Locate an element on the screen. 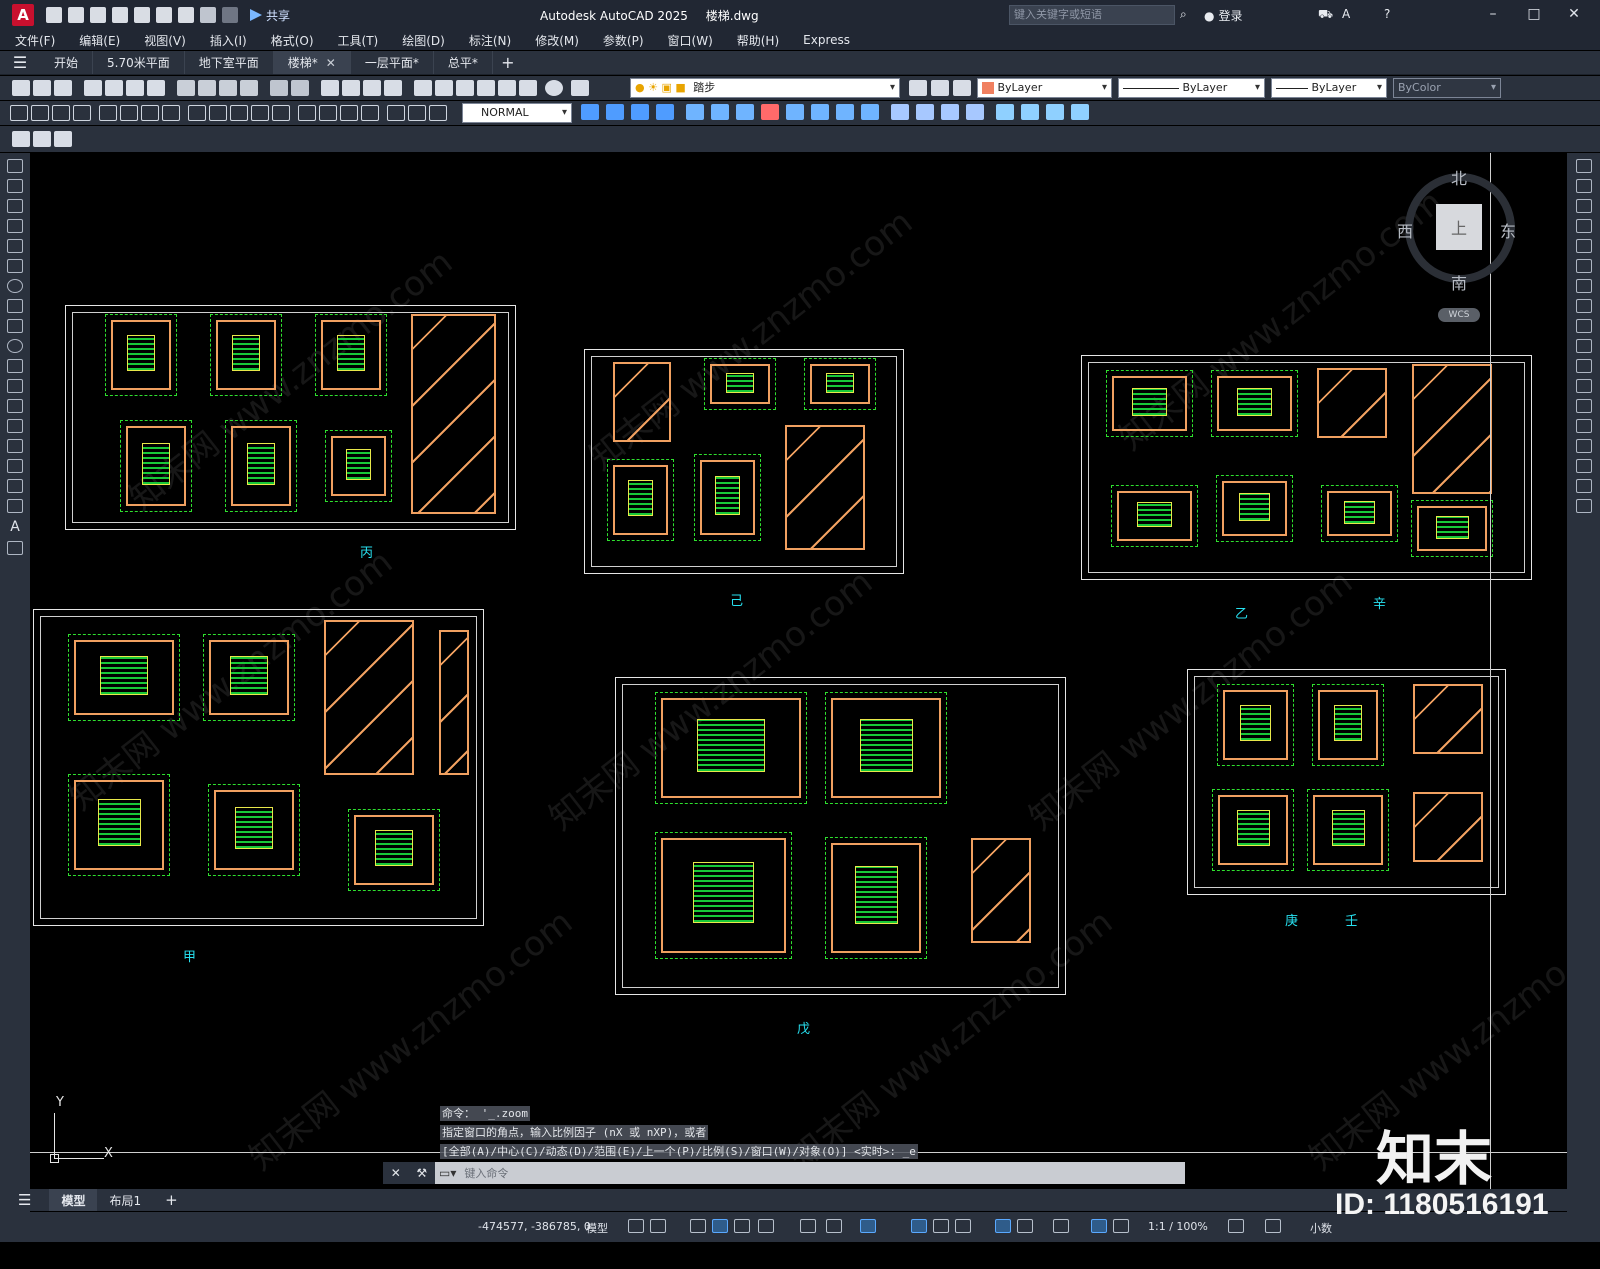 The width and height of the screenshot is (1600, 1269). zoom-realtime-icon is located at coordinates (351, 88).